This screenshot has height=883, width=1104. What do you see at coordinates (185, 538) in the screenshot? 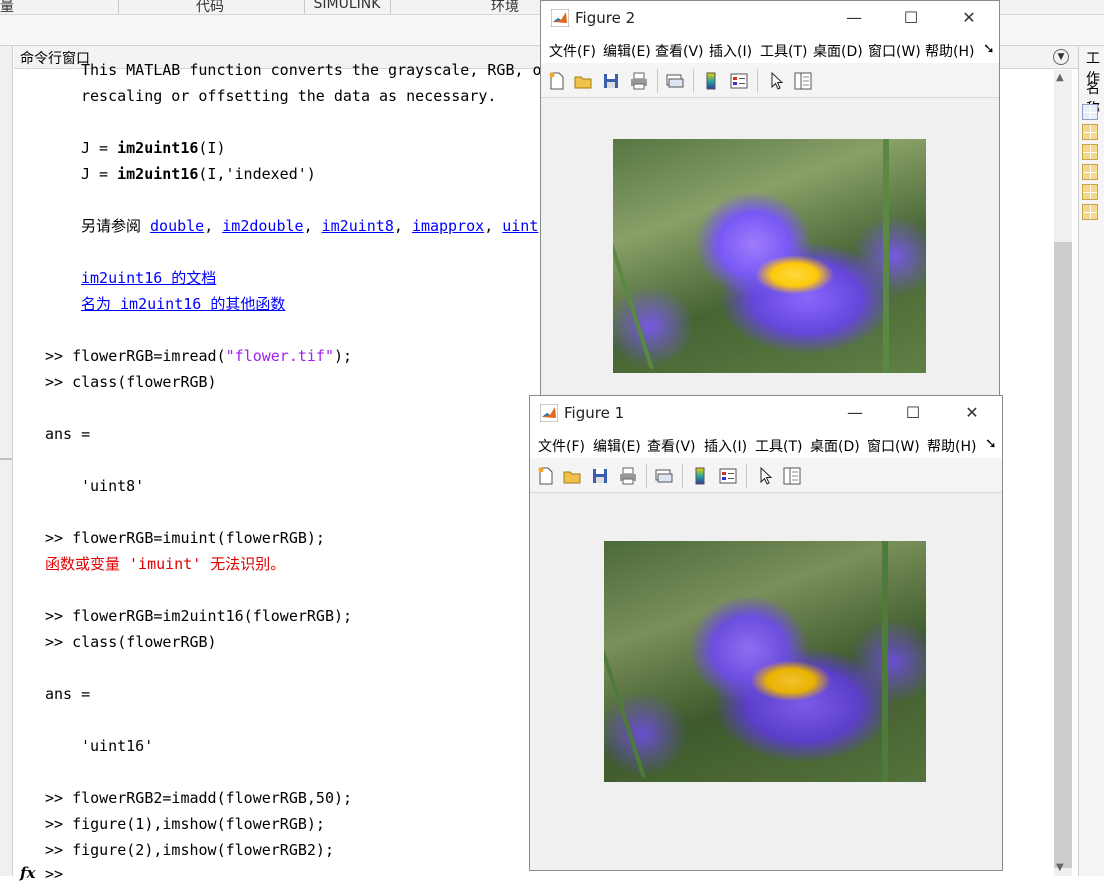
I see `command-line: >> flowerRGB=imuint(flowerRGB);` at bounding box center [185, 538].